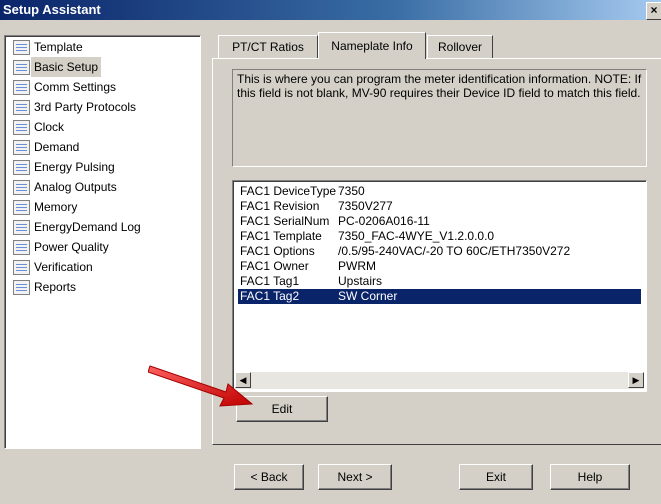 Image resolution: width=661 pixels, height=504 pixels. Describe the element at coordinates (439, 281) in the screenshot. I see `list-item: FAC1 Tag1 Upstairs` at that location.